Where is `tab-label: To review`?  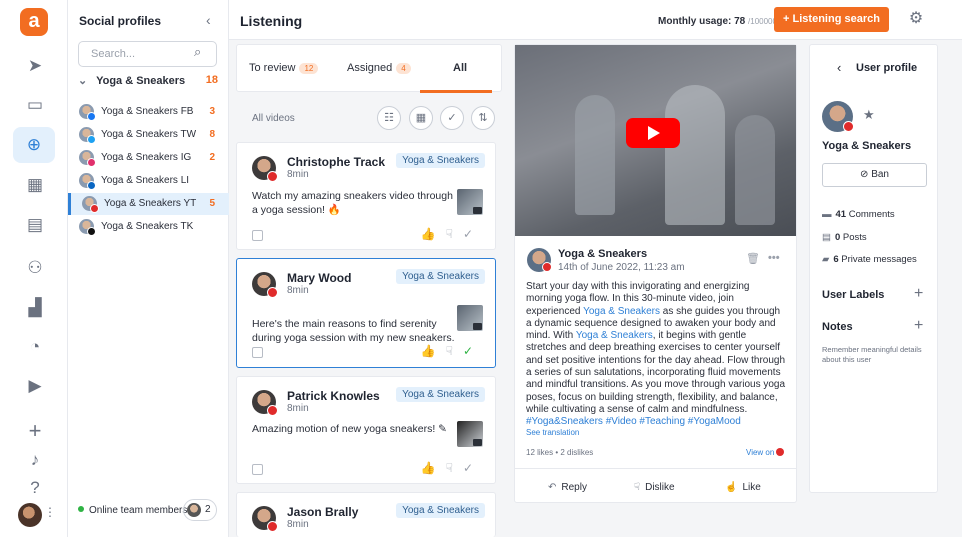
tab-label: To review is located at coordinates (272, 68).